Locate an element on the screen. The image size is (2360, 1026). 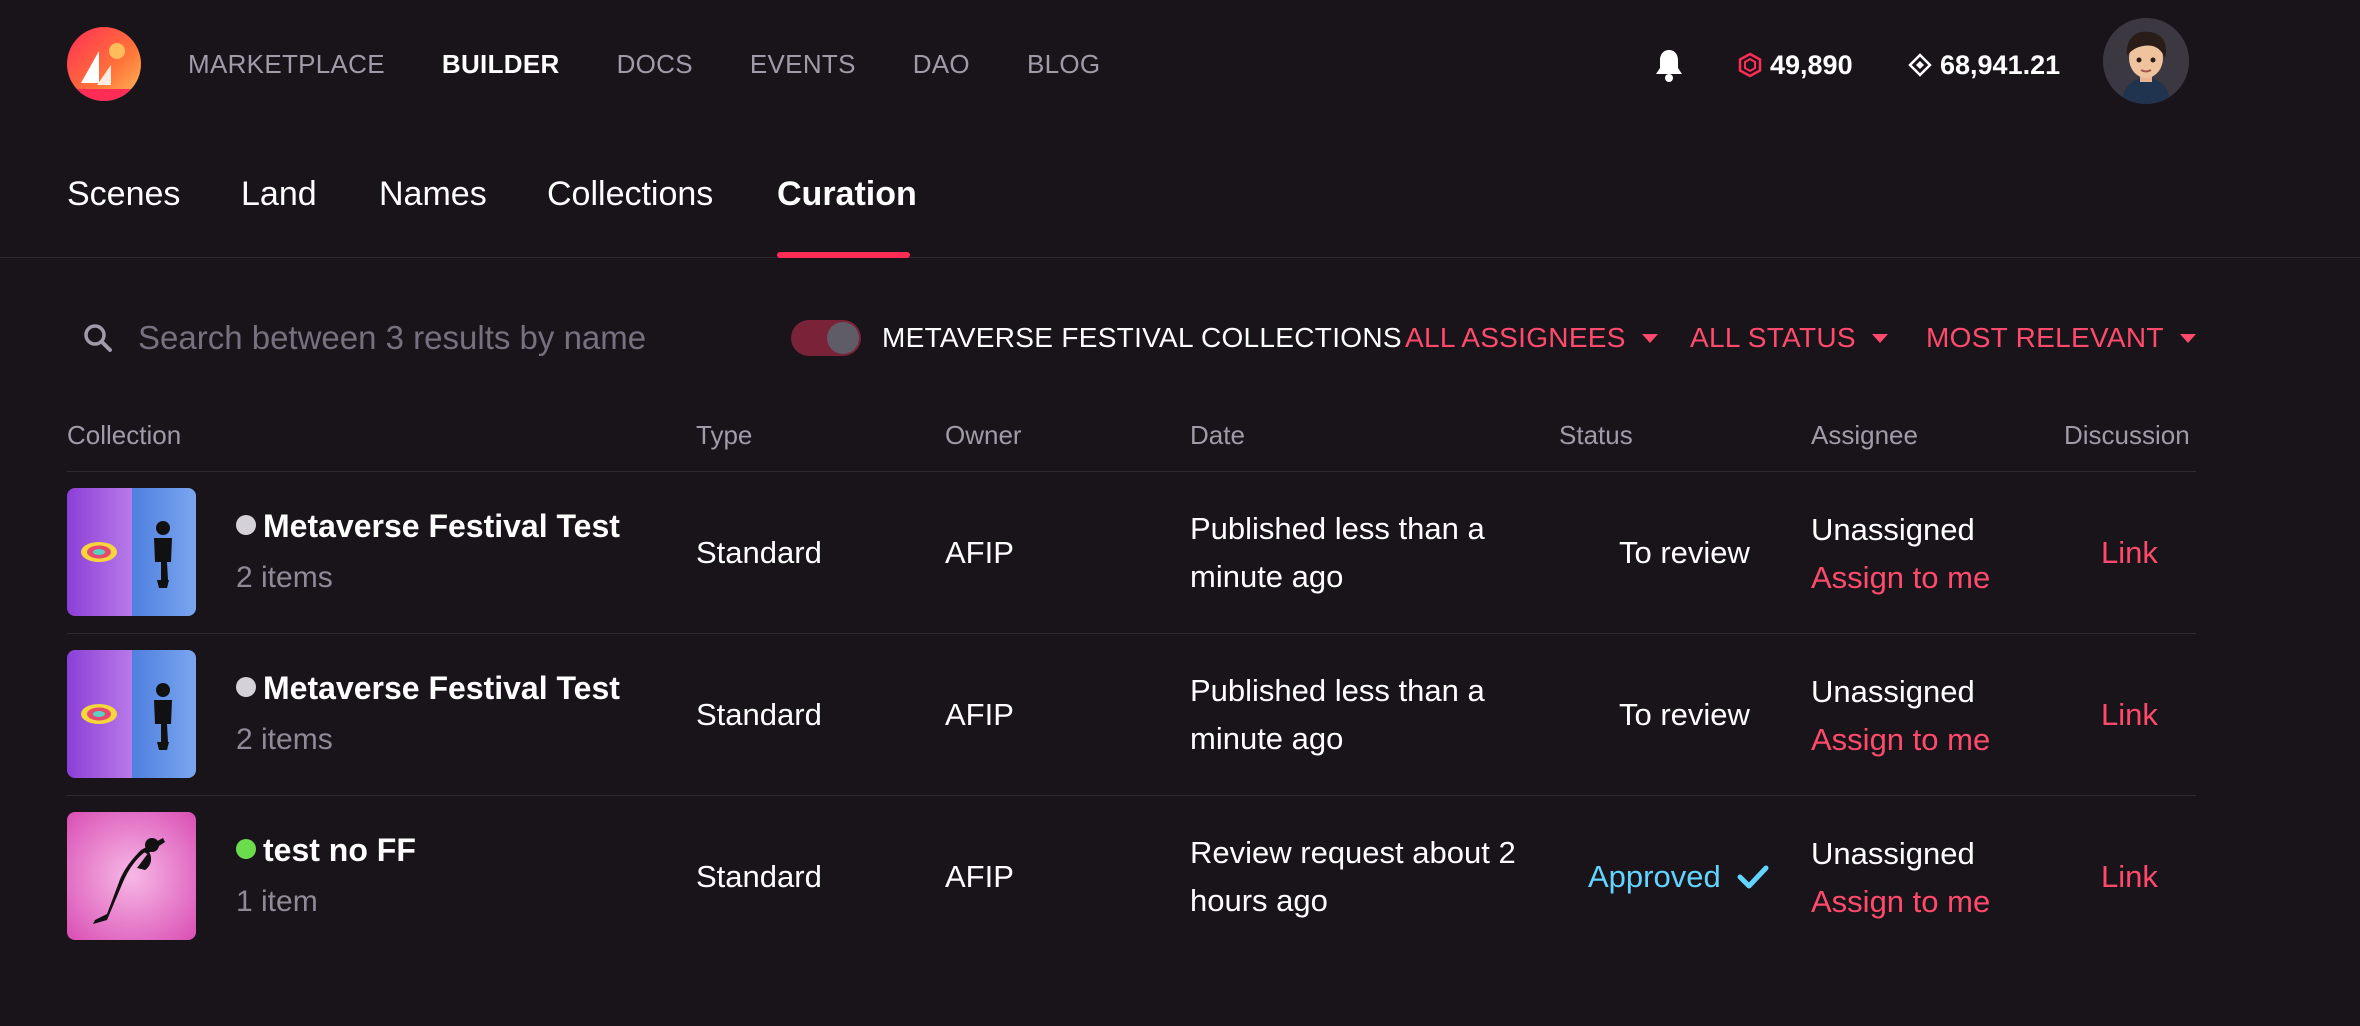
assignees-dropdown: ALL ASSIGNEES is located at coordinates (1531, 338).